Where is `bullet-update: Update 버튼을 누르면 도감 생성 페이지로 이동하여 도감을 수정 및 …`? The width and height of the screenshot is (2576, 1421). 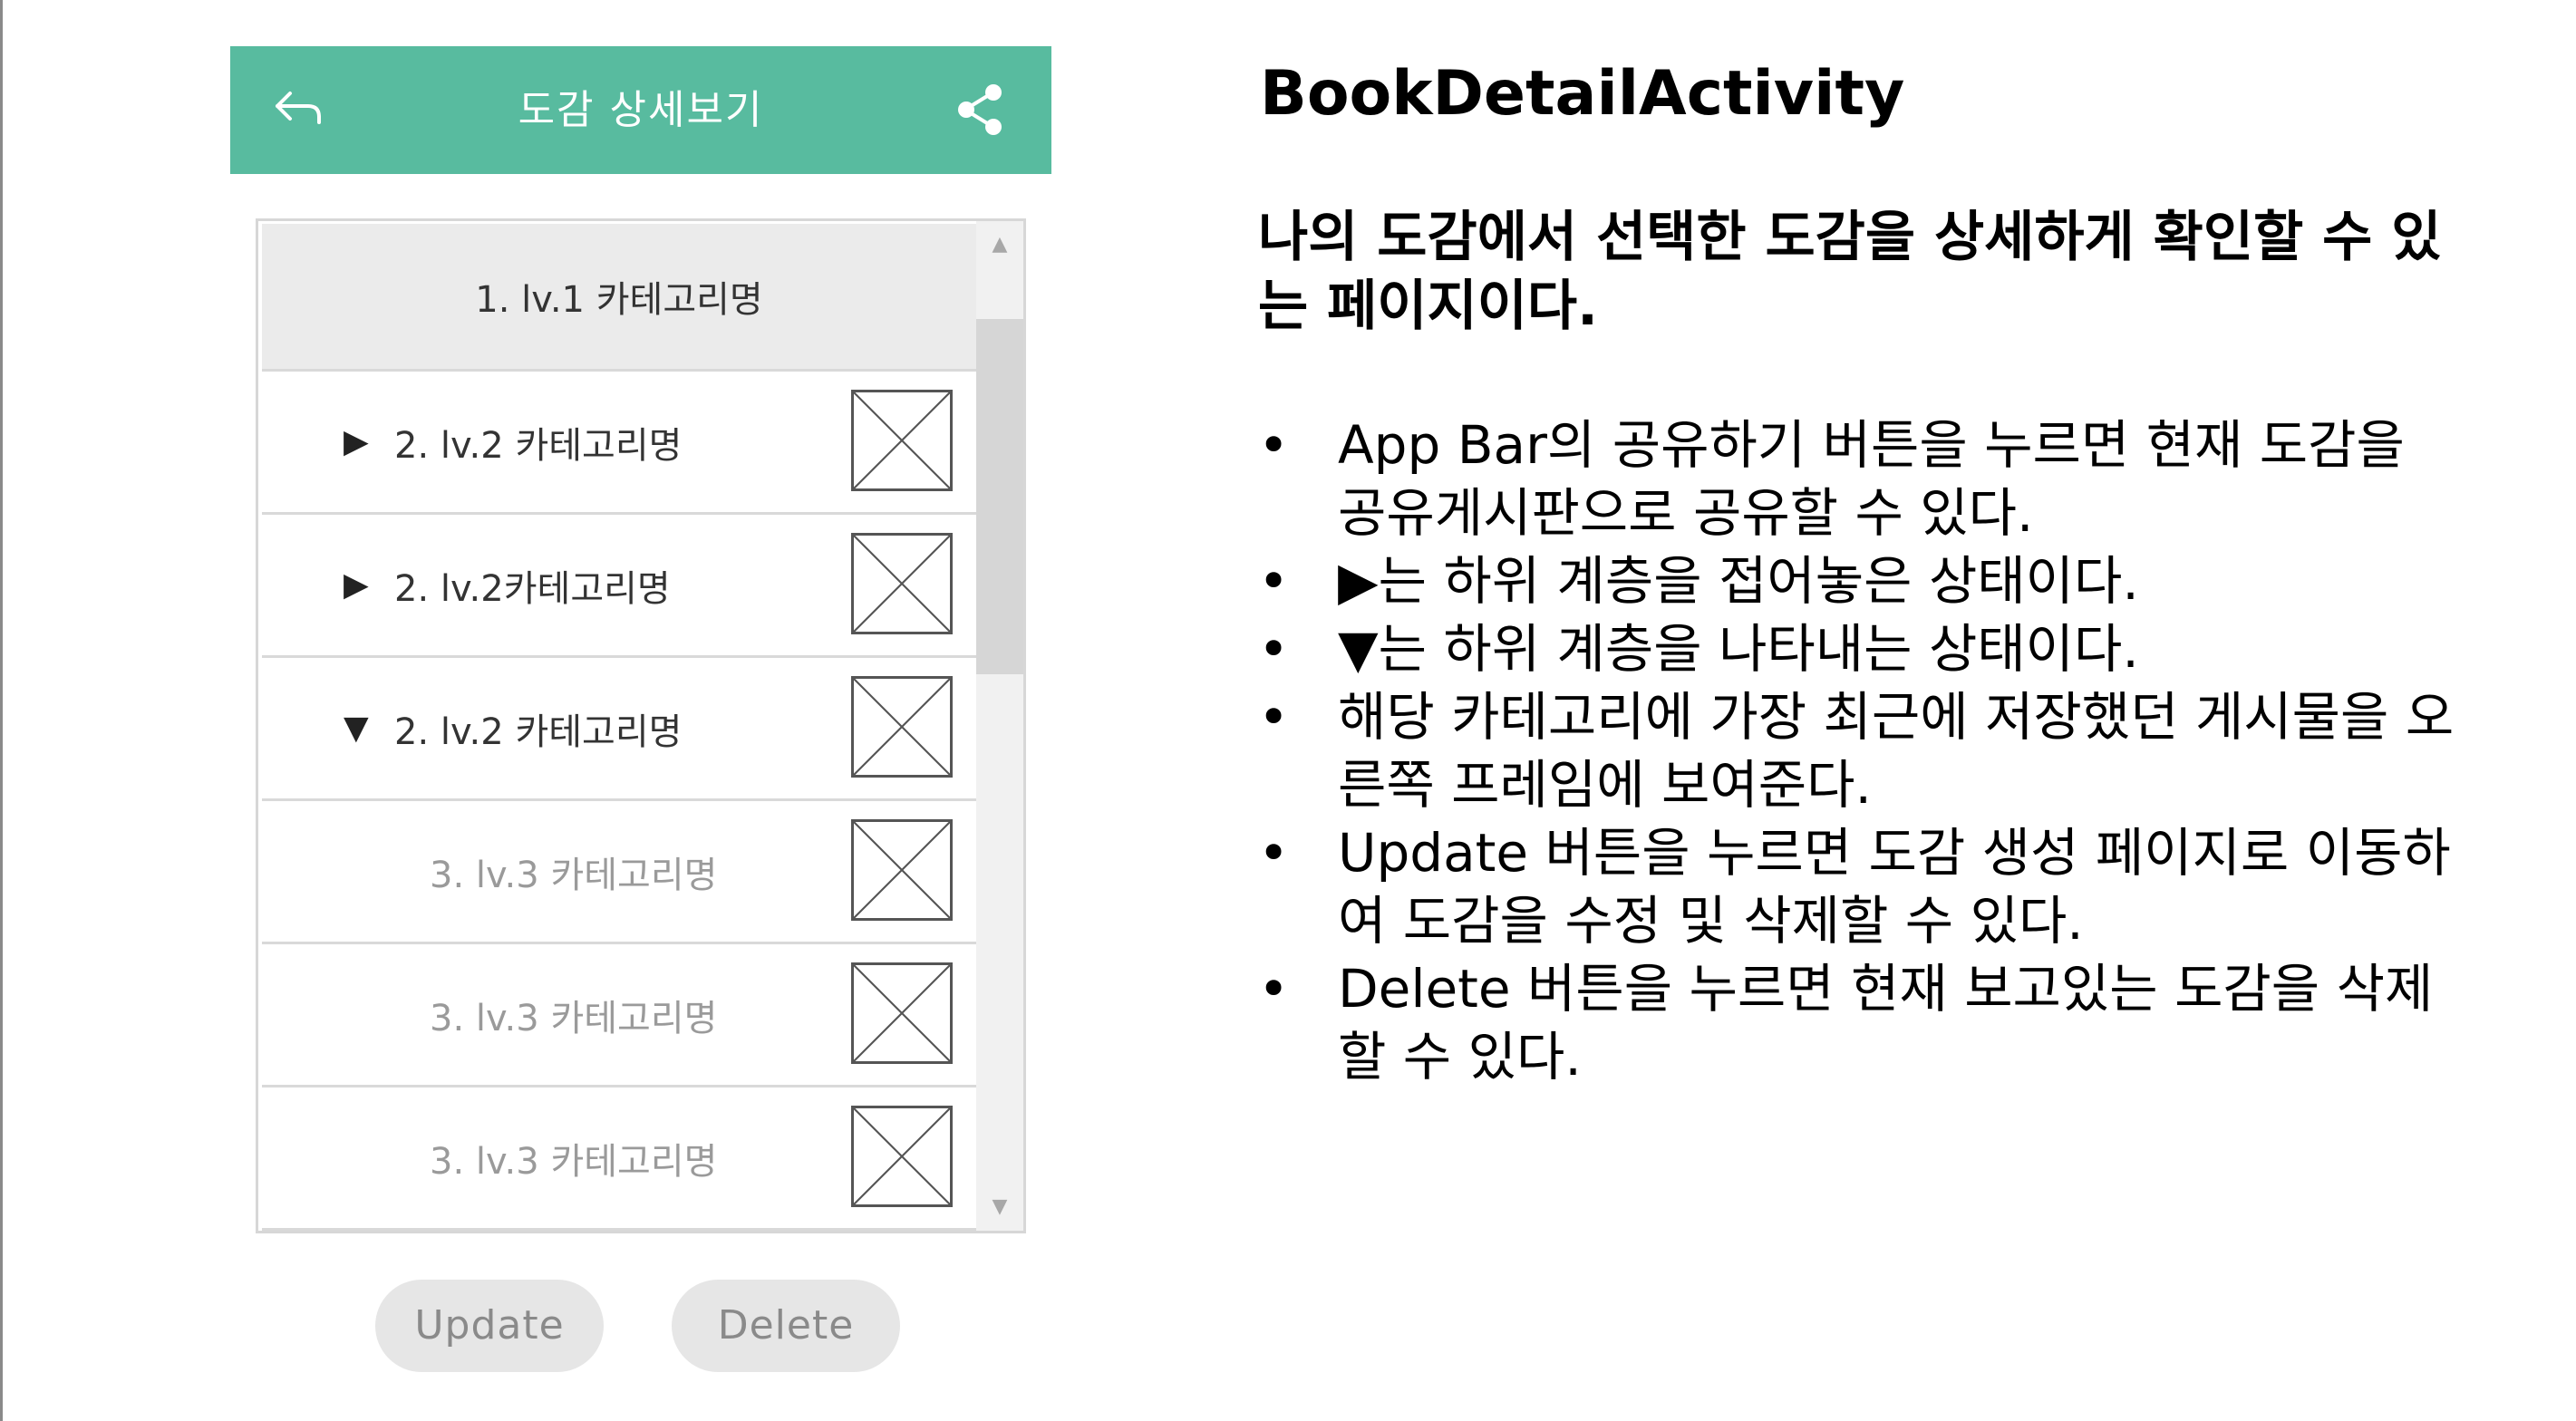 bullet-update: Update 버튼을 누르면 도감 생성 페이지로 이동하여 도감을 수정 및 … is located at coordinates (1856, 887).